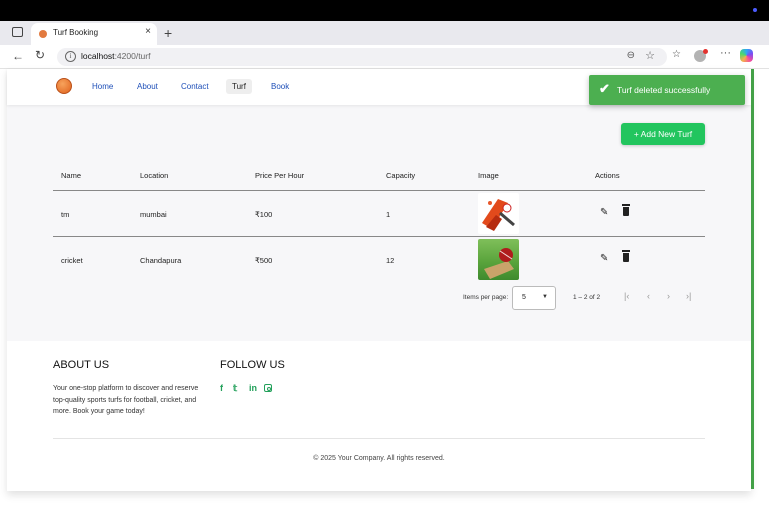 The height and width of the screenshot is (527, 769). I want to click on page-size-select: 5 ▼, so click(534, 298).